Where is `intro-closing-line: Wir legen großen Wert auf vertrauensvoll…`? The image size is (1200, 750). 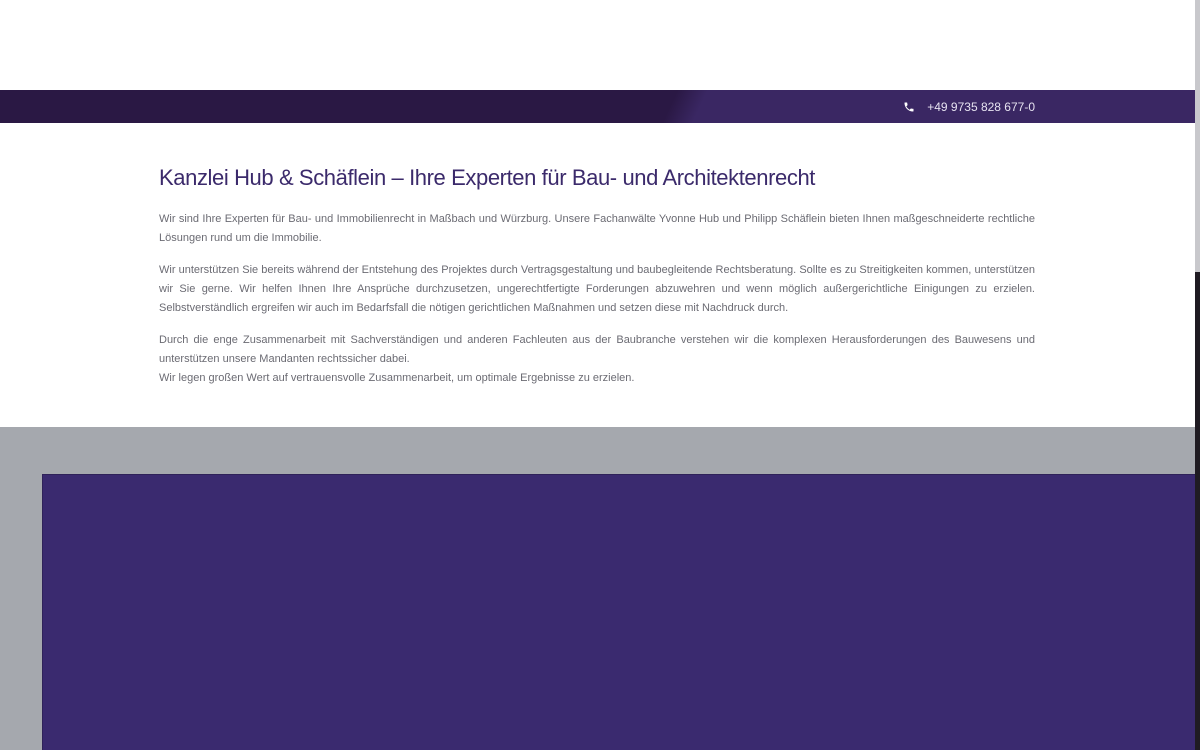
intro-closing-line: Wir legen großen Wert auf vertrauensvoll… is located at coordinates (397, 378).